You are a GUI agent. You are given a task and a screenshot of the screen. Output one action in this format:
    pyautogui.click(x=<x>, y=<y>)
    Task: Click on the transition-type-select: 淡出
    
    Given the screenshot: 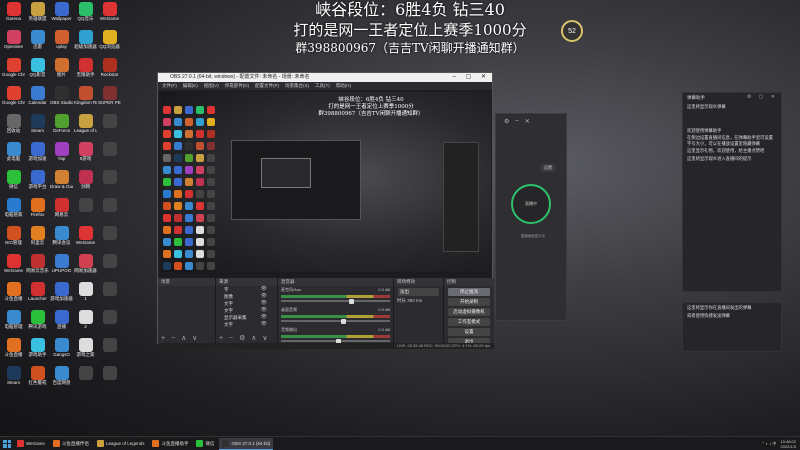 What is the action you would take?
    pyautogui.click(x=418, y=292)
    